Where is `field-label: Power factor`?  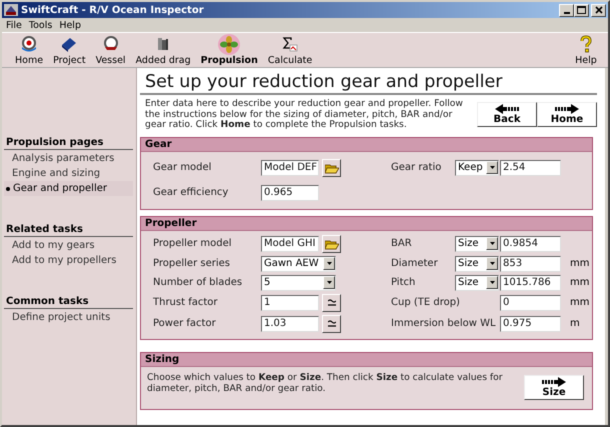 field-label: Power factor is located at coordinates (185, 323).